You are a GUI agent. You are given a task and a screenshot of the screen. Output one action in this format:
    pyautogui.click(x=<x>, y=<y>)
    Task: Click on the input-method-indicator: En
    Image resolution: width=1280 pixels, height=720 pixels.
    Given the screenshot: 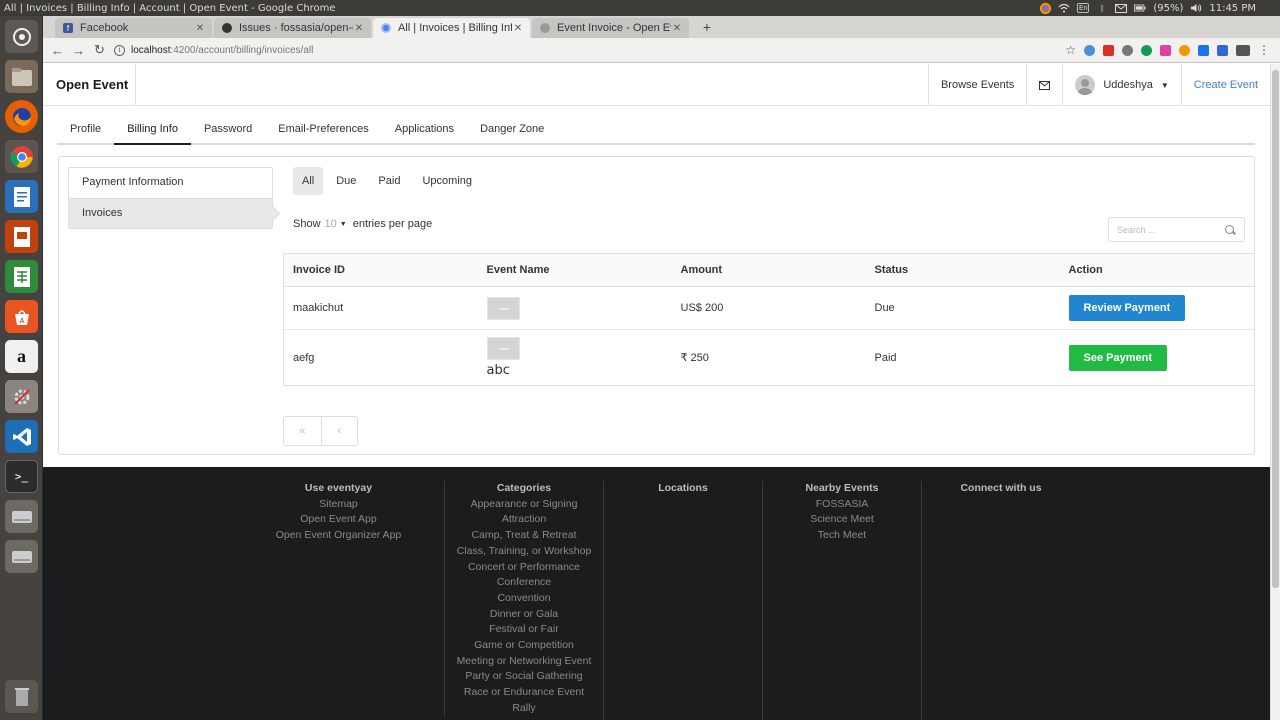 What is the action you would take?
    pyautogui.click(x=1083, y=8)
    